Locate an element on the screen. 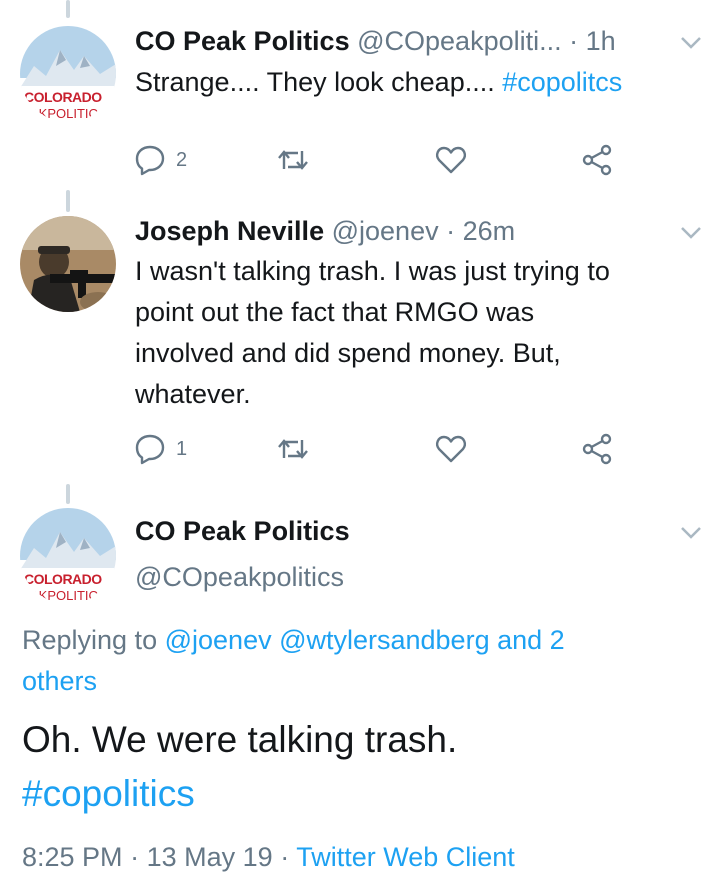 This screenshot has width=720, height=888. tweet-text: Oh. We were talking trash. #copolitics is located at coordinates (239, 767).